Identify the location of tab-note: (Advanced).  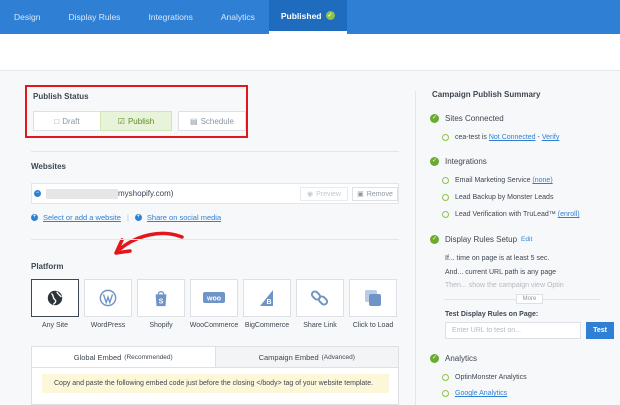
(338, 357).